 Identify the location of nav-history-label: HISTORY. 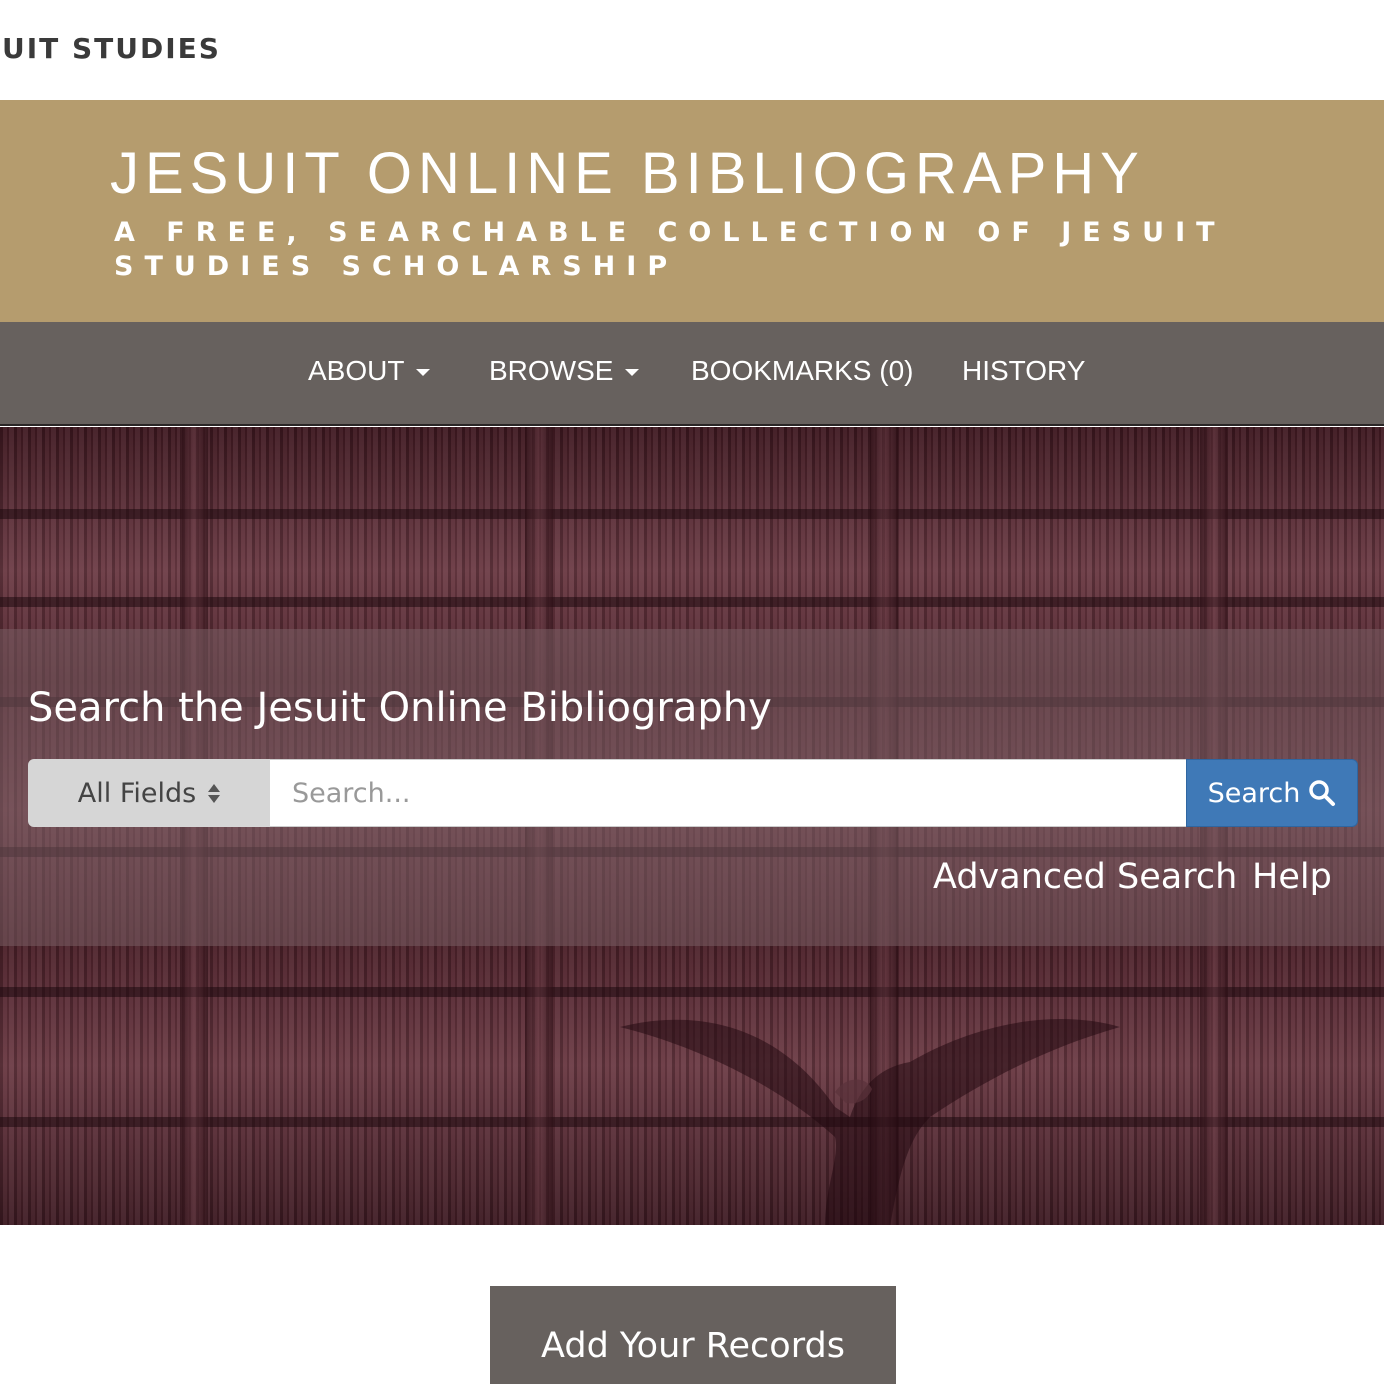
(1024, 370).